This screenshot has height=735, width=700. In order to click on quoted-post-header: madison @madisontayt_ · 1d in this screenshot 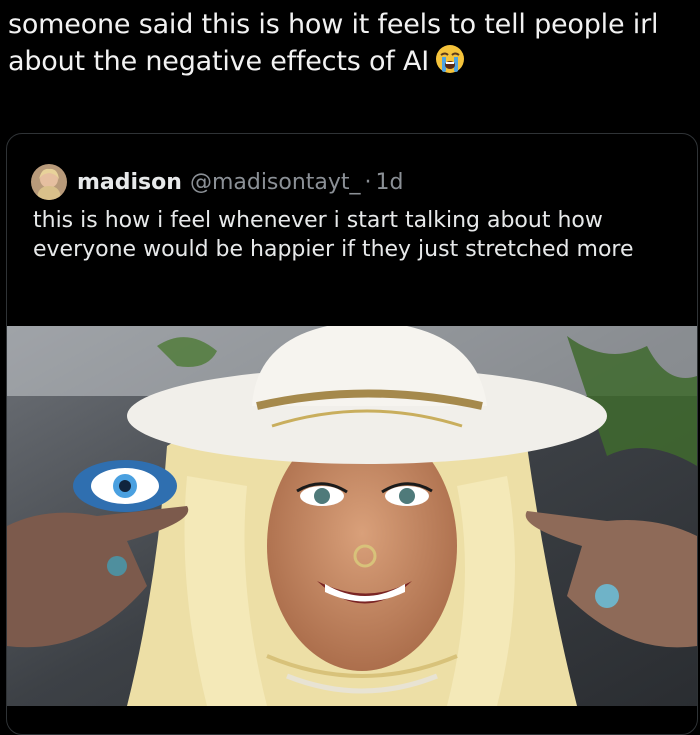, I will do `click(217, 182)`.